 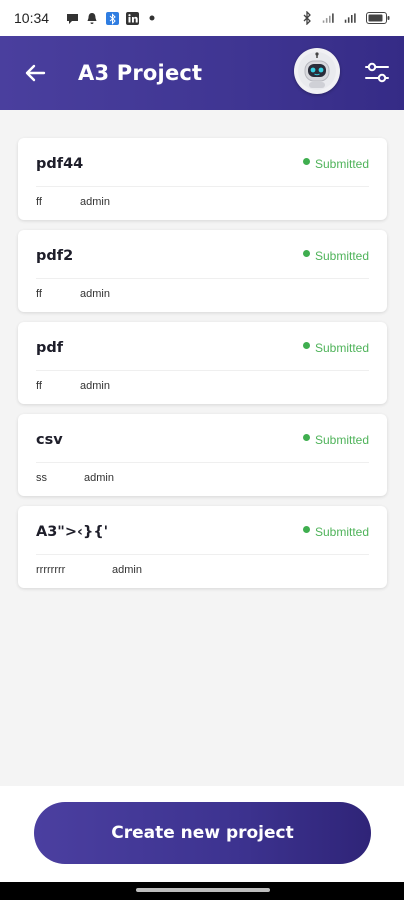 I want to click on project-meta: rrrrrrrr admin, so click(x=89, y=570).